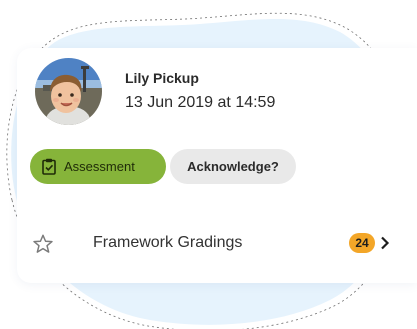 This screenshot has width=417, height=329. Describe the element at coordinates (385, 243) in the screenshot. I see `chevron-right-icon` at that location.